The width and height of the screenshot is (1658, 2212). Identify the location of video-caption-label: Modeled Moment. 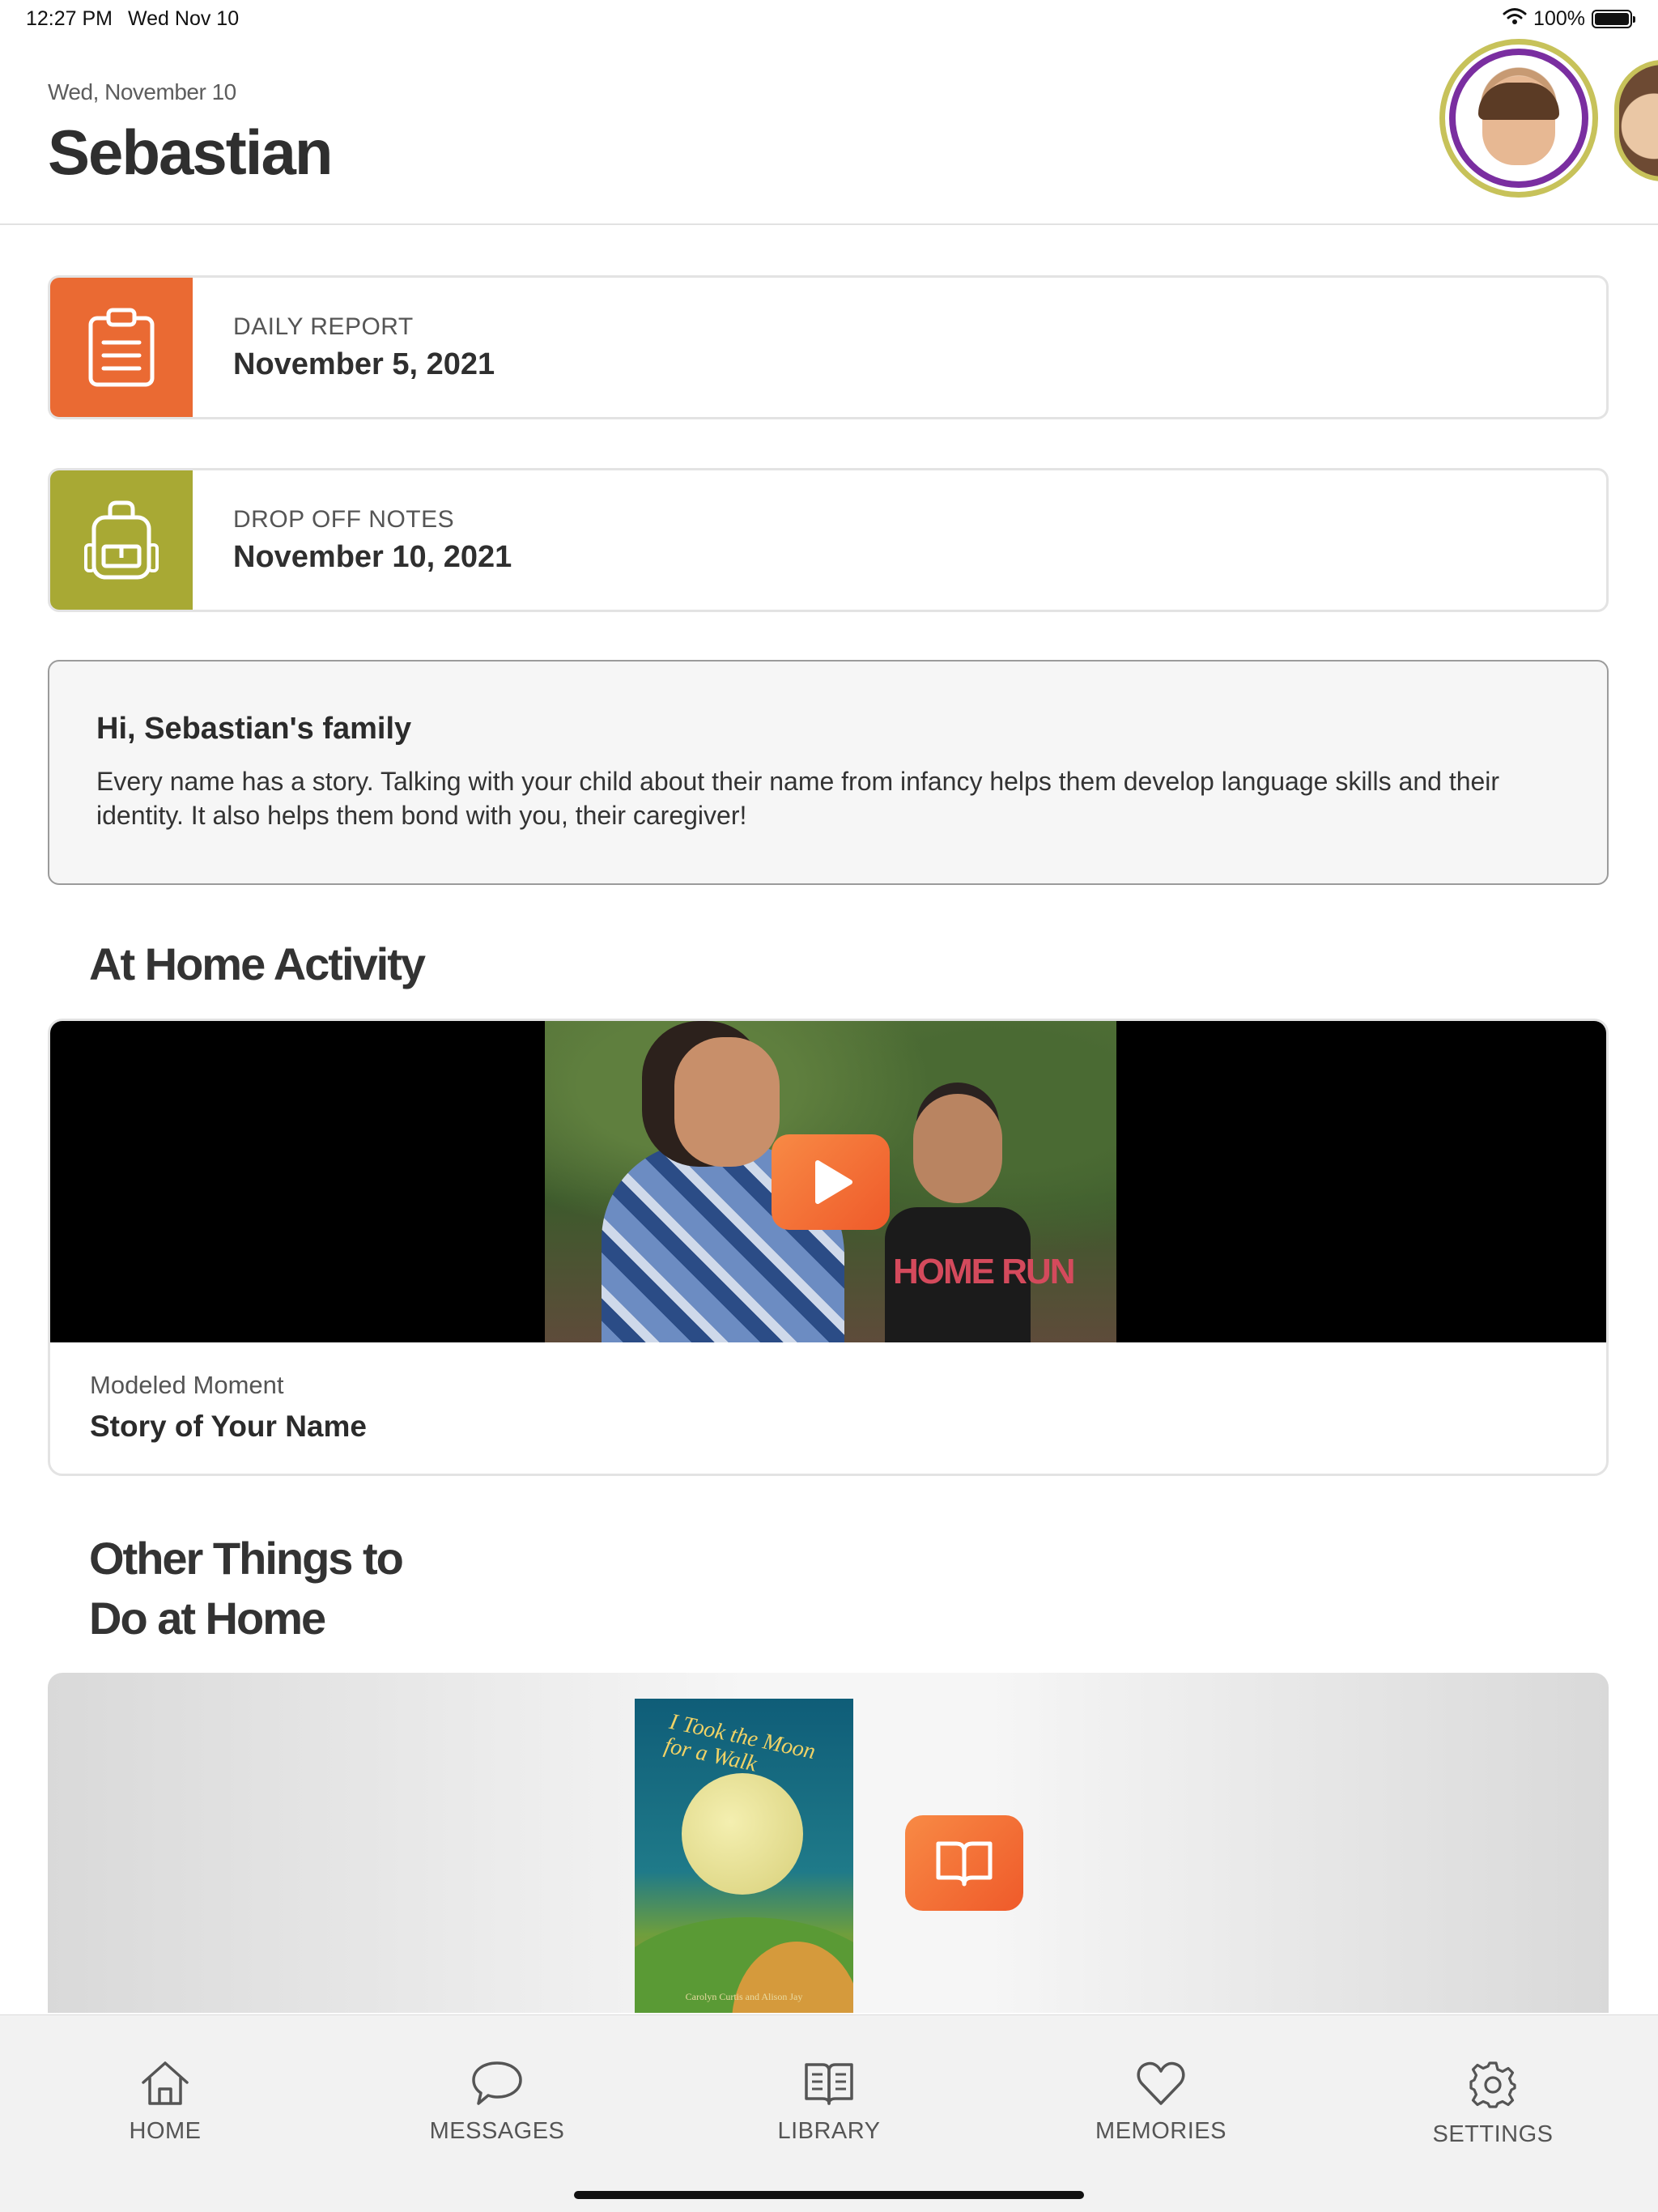
(187, 1385).